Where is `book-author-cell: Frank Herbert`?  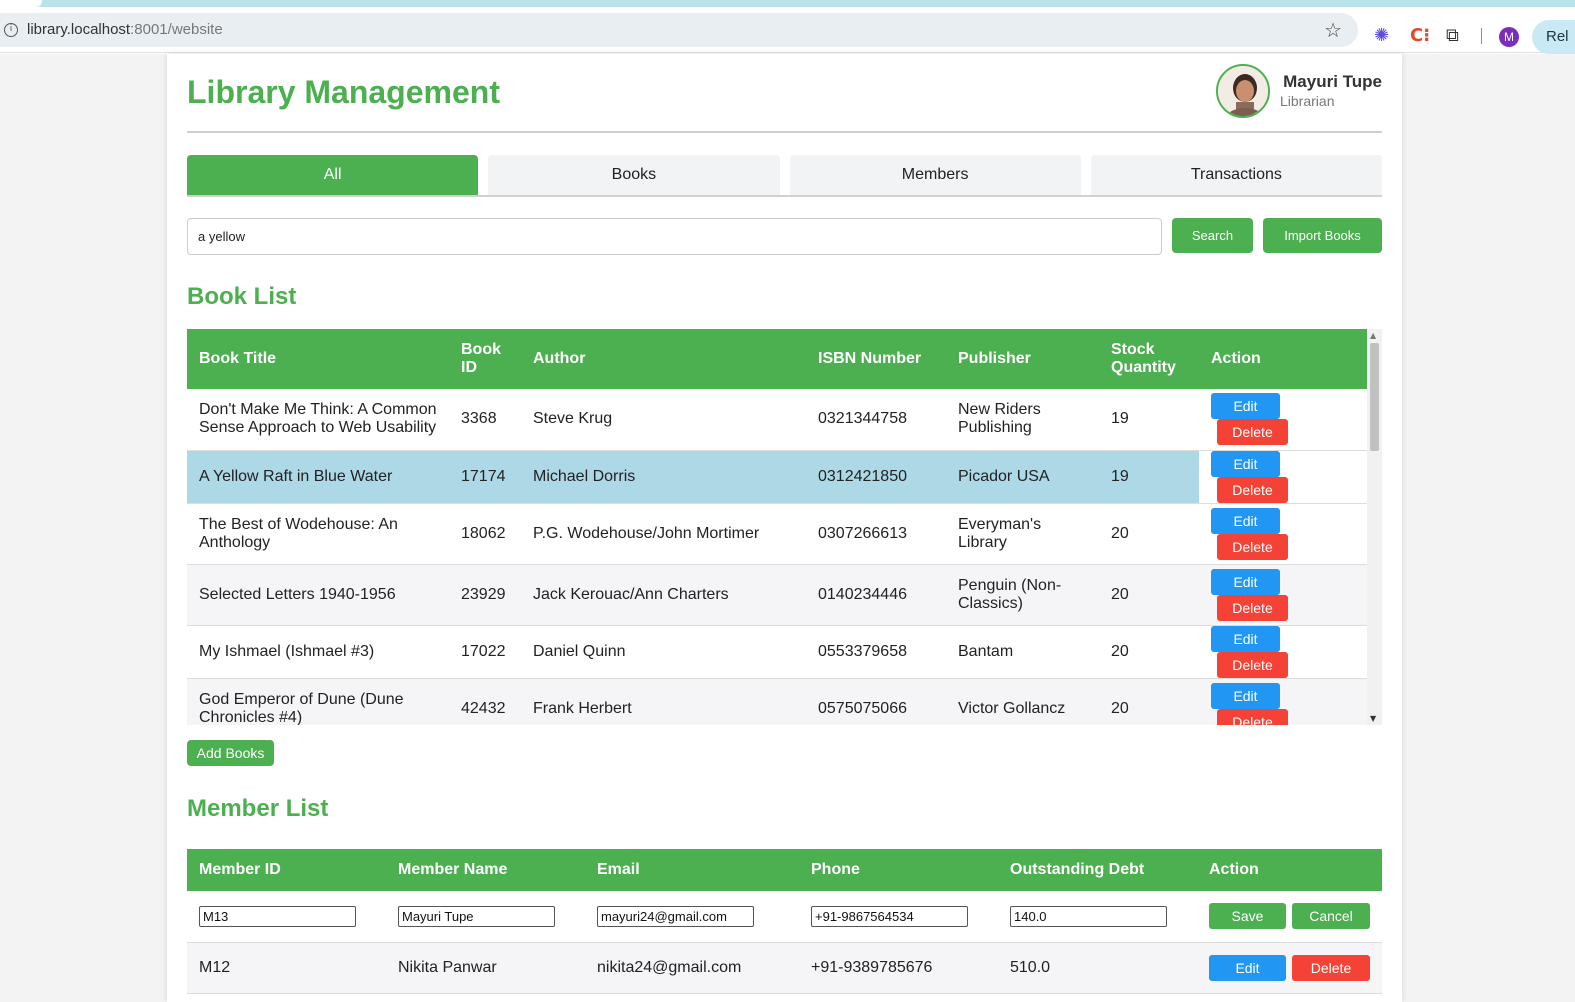 book-author-cell: Frank Herbert is located at coordinates (663, 701).